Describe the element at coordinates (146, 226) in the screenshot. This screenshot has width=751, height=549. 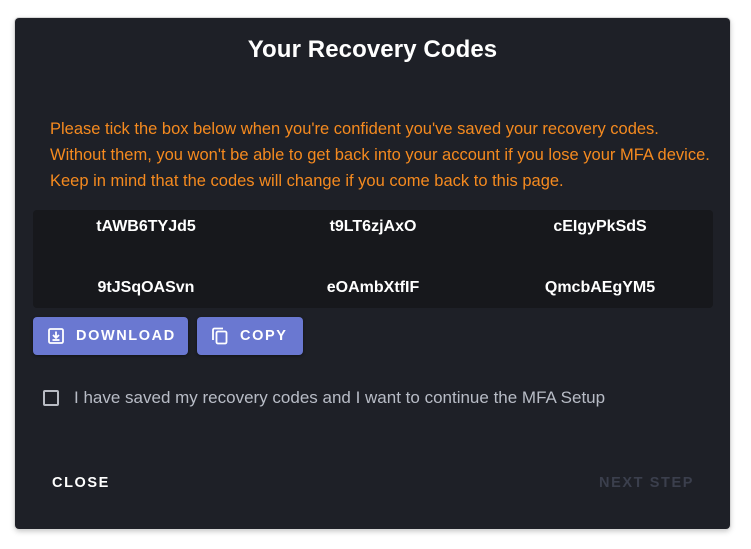
I see `recovery-code: tAWB6TYJd5` at that location.